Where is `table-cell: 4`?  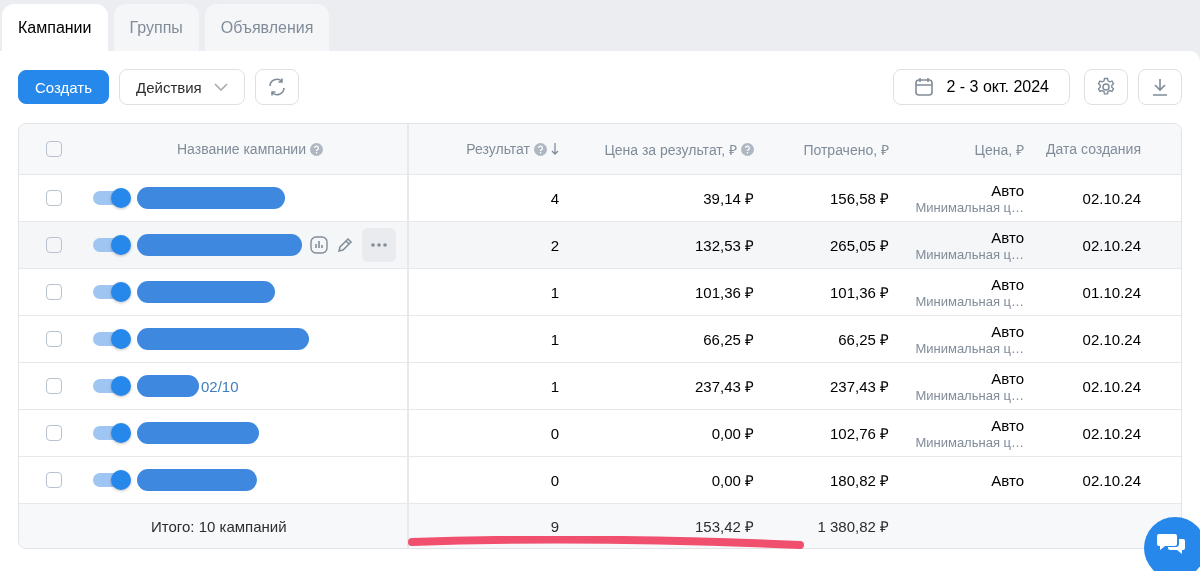
table-cell: 4 is located at coordinates (554, 198).